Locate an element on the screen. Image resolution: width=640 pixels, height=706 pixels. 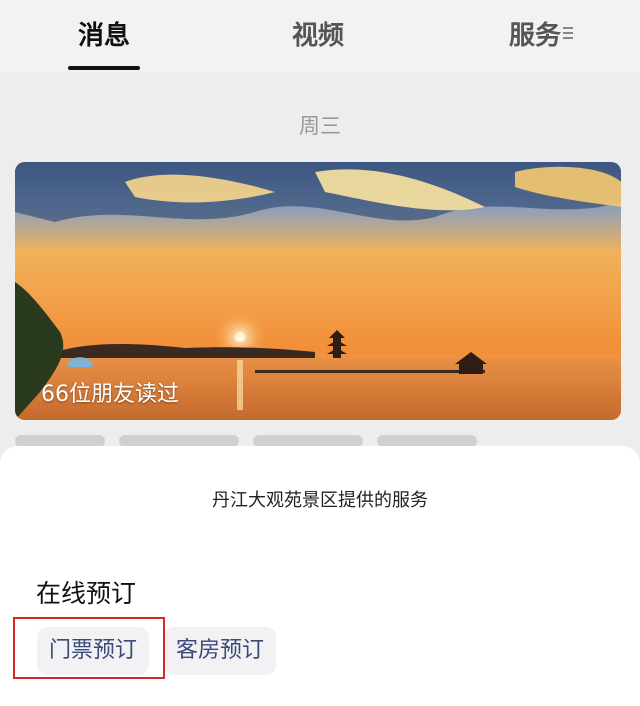
active-tab-indicator is located at coordinates (104, 68).